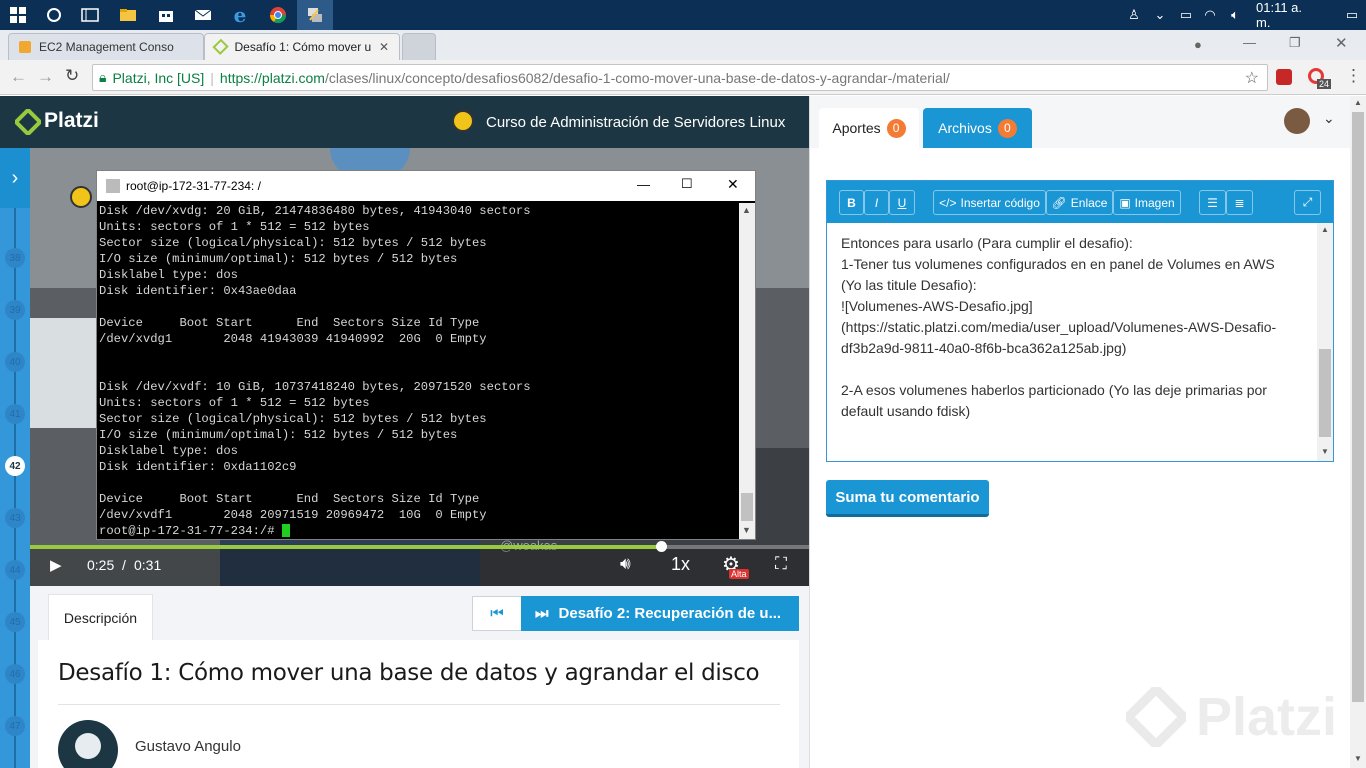  What do you see at coordinates (15, 570) in the screenshot?
I see `class-number: 44` at bounding box center [15, 570].